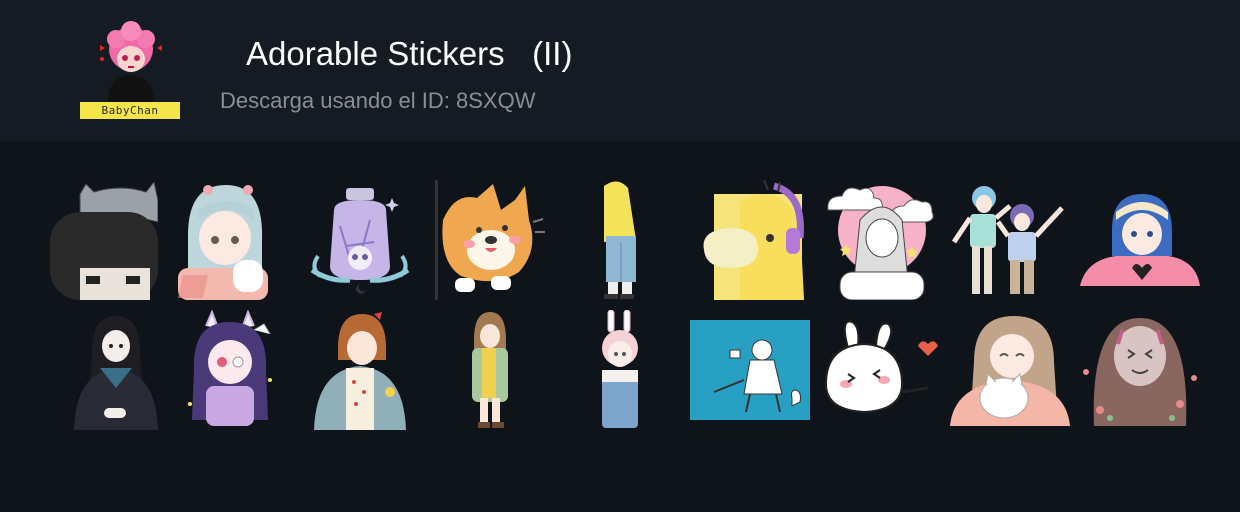 Image resolution: width=1240 pixels, height=512 pixels. Describe the element at coordinates (409, 53) in the screenshot. I see `pack-title: Adorable Stickers (II)` at that location.